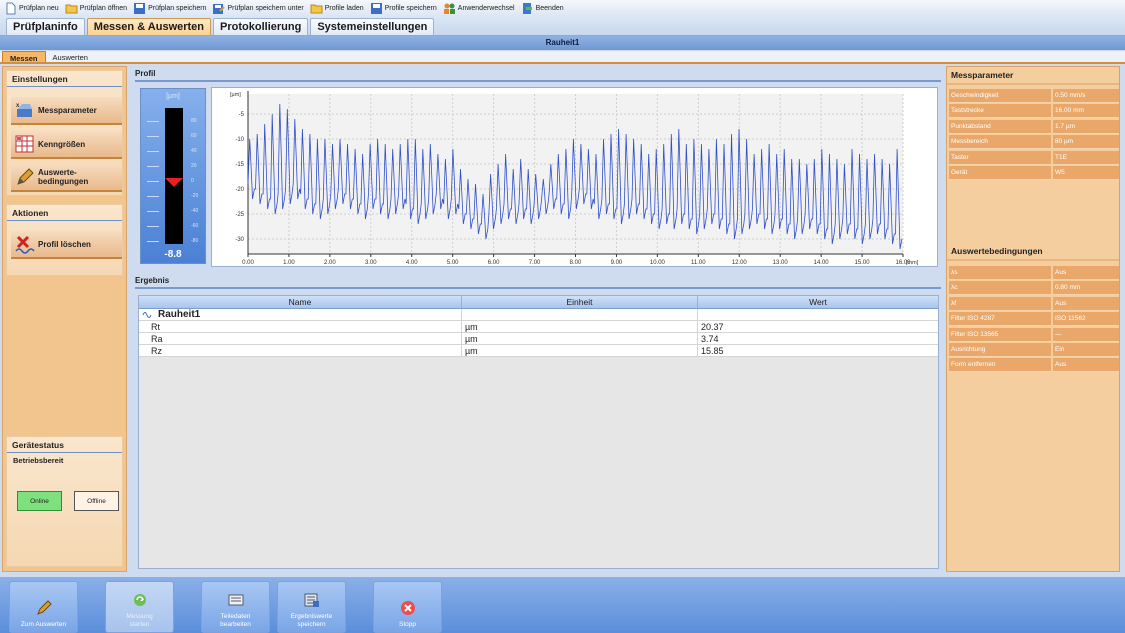  I want to click on save-icon, so click(376, 8).